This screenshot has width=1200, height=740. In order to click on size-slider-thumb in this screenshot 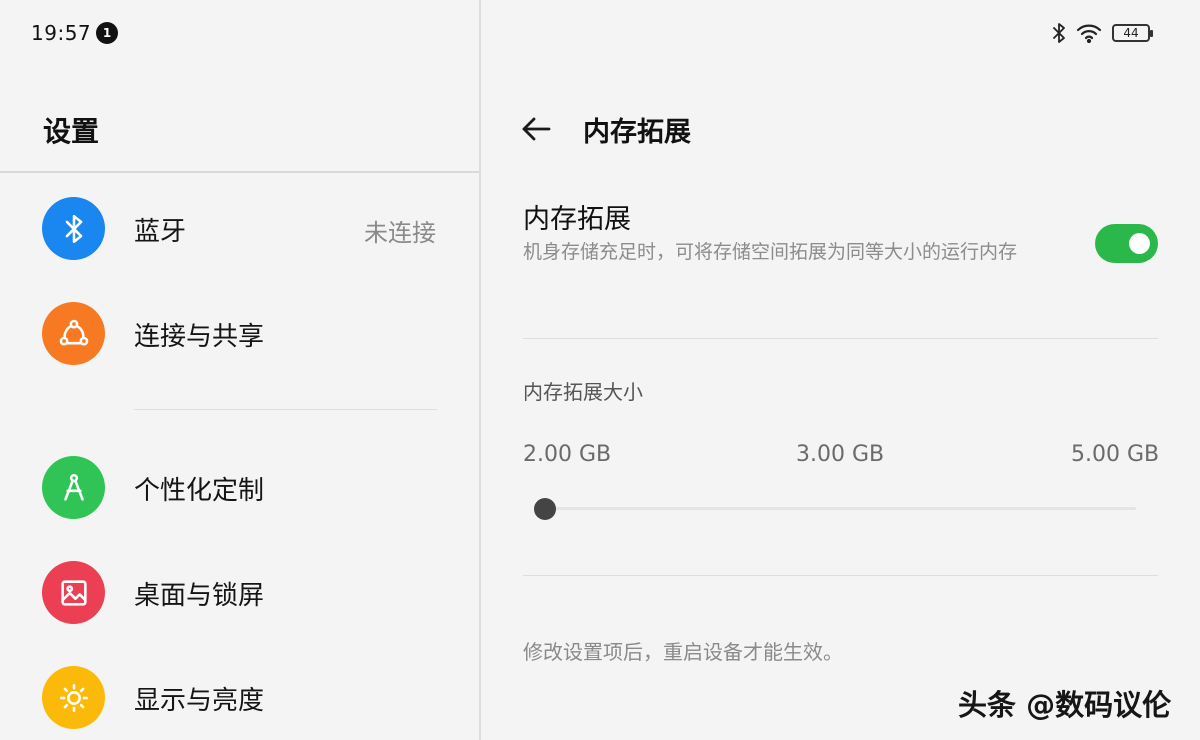, I will do `click(545, 509)`.